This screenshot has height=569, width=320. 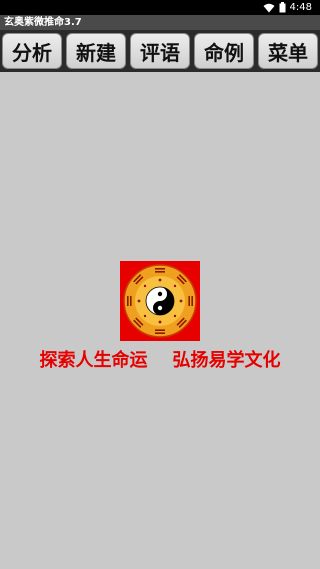 I want to click on menu-button: 菜单, so click(x=288, y=51).